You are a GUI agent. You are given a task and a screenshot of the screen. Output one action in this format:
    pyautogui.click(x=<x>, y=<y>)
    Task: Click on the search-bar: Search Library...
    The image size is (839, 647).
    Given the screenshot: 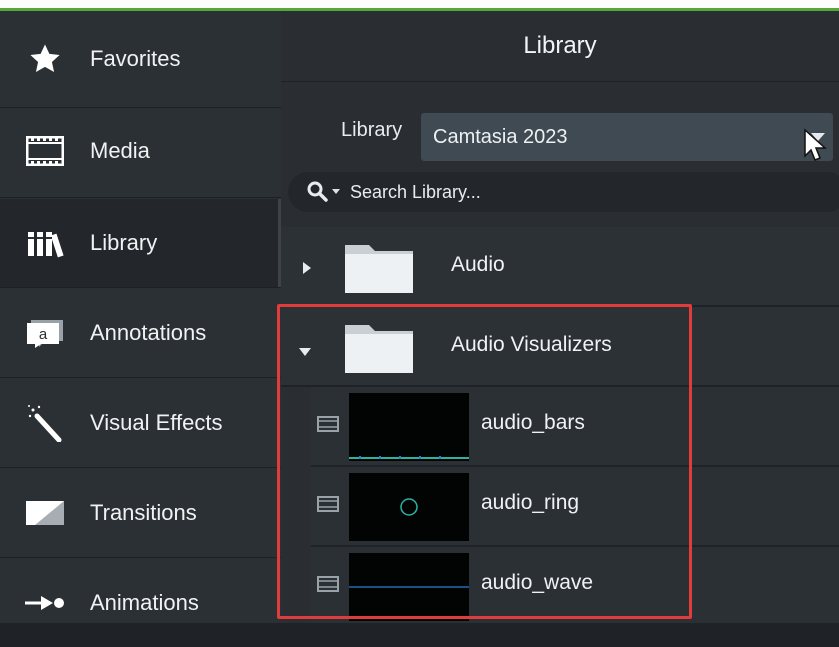 What is the action you would take?
    pyautogui.click(x=563, y=192)
    